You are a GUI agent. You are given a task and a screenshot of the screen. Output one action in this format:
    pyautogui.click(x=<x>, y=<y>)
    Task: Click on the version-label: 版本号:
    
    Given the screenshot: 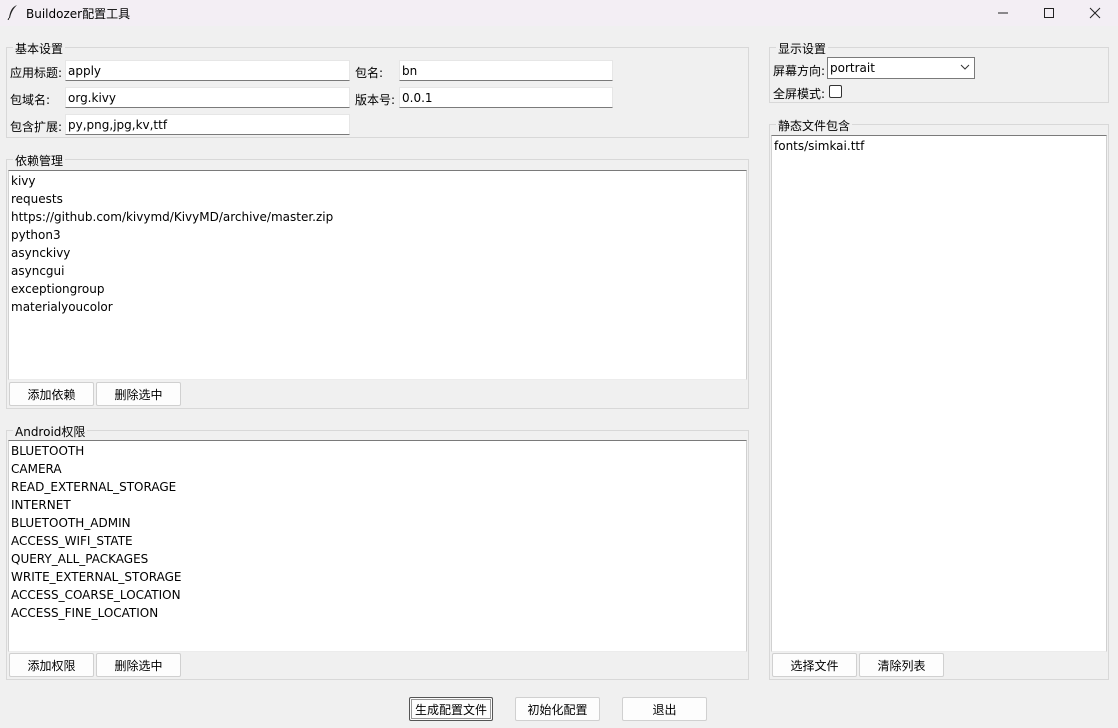 What is the action you would take?
    pyautogui.click(x=375, y=100)
    